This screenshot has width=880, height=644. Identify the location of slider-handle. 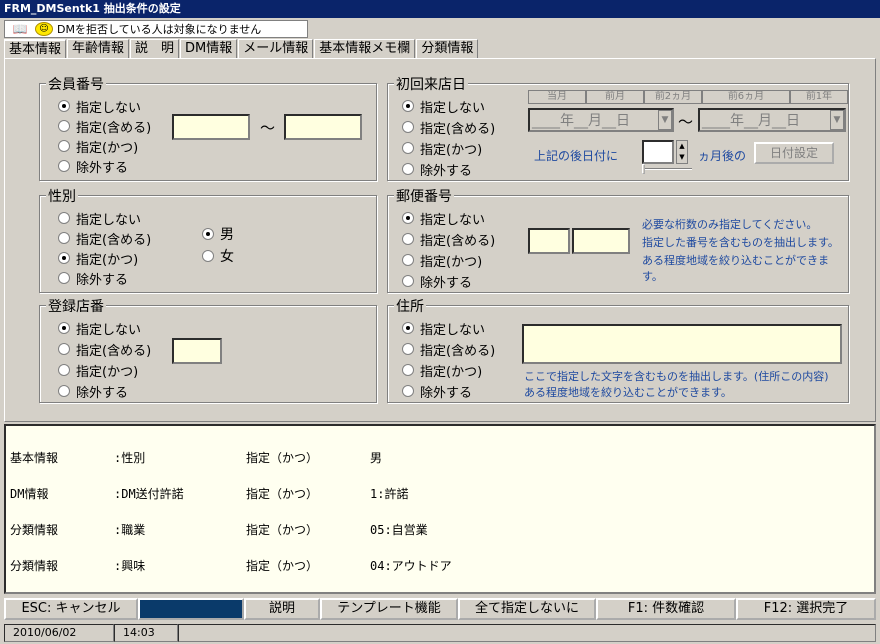
(643, 169).